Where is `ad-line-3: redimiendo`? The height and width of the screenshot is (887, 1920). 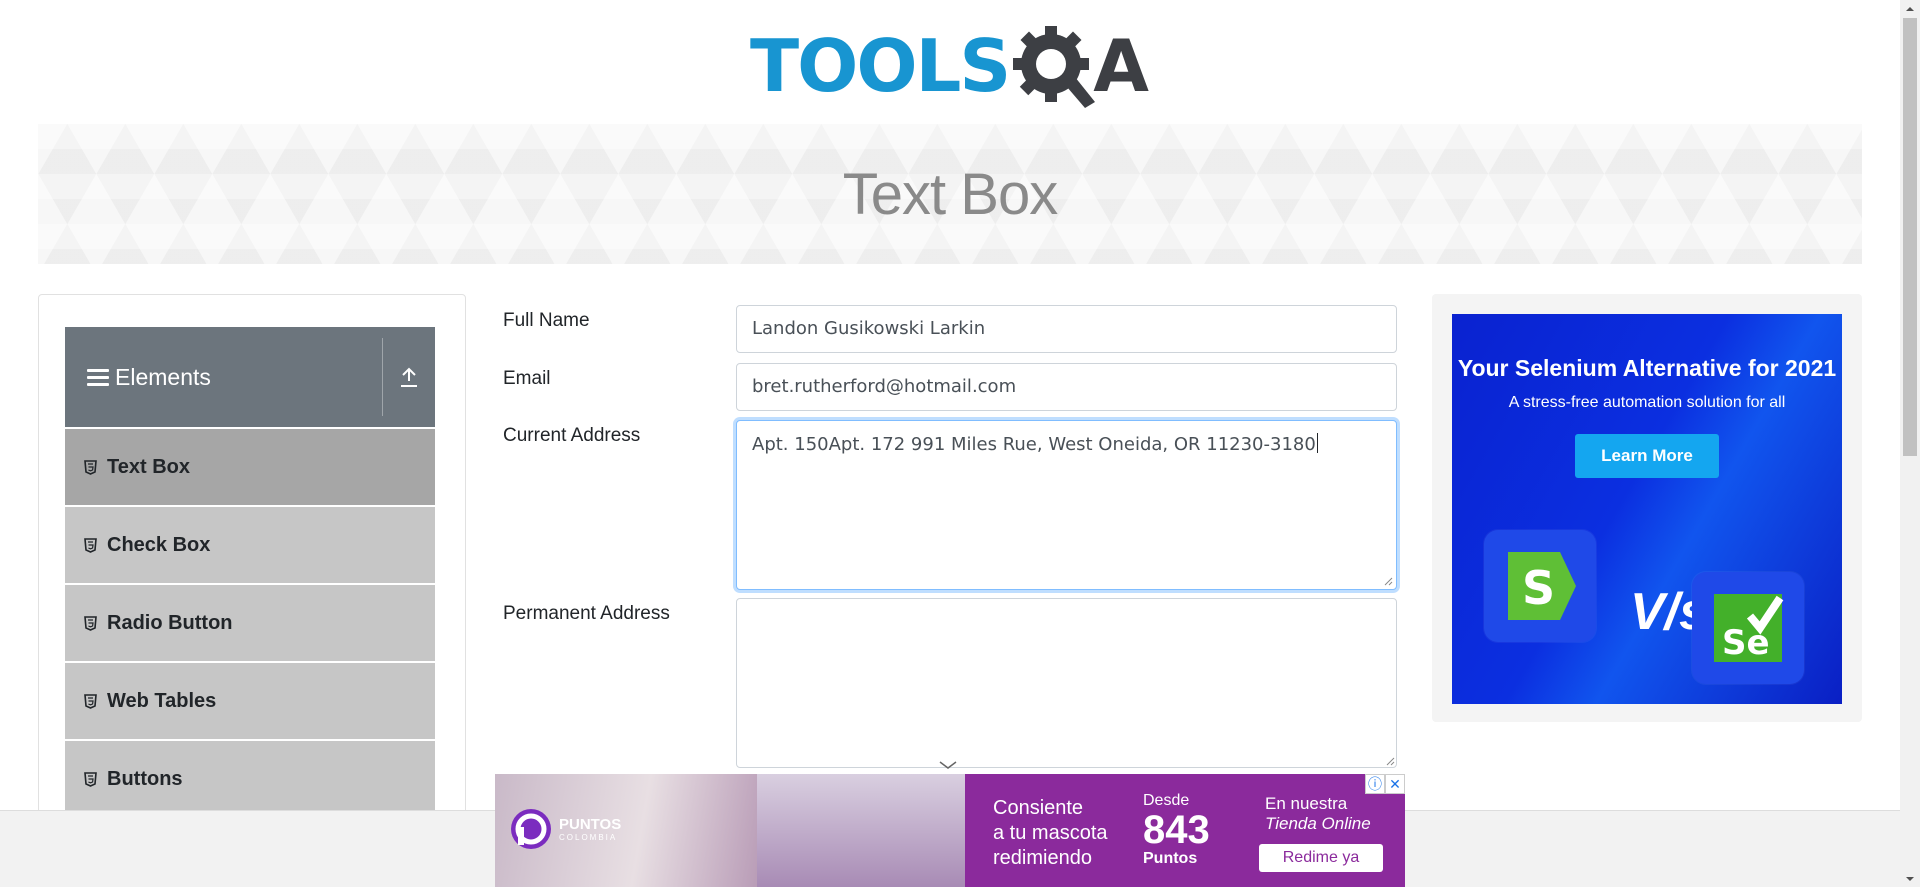
ad-line-3: redimiendo is located at coordinates (1042, 858).